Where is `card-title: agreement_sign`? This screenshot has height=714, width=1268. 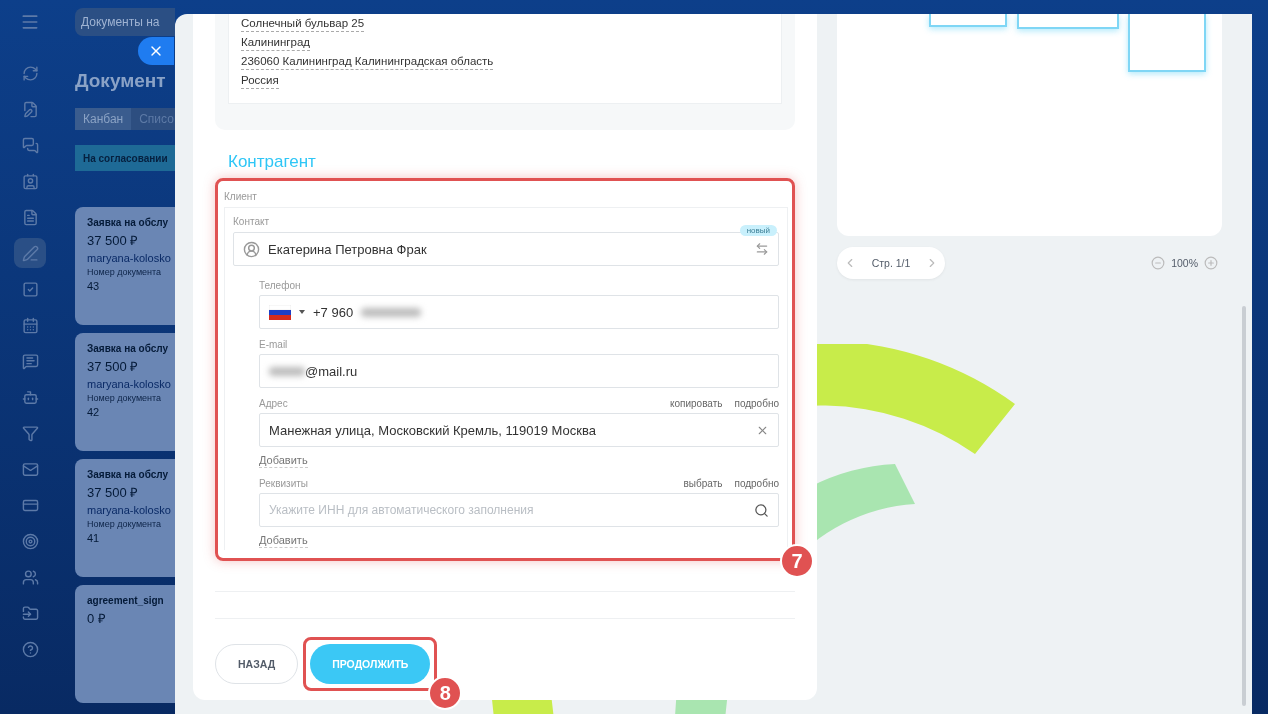 card-title: agreement_sign is located at coordinates (125, 600).